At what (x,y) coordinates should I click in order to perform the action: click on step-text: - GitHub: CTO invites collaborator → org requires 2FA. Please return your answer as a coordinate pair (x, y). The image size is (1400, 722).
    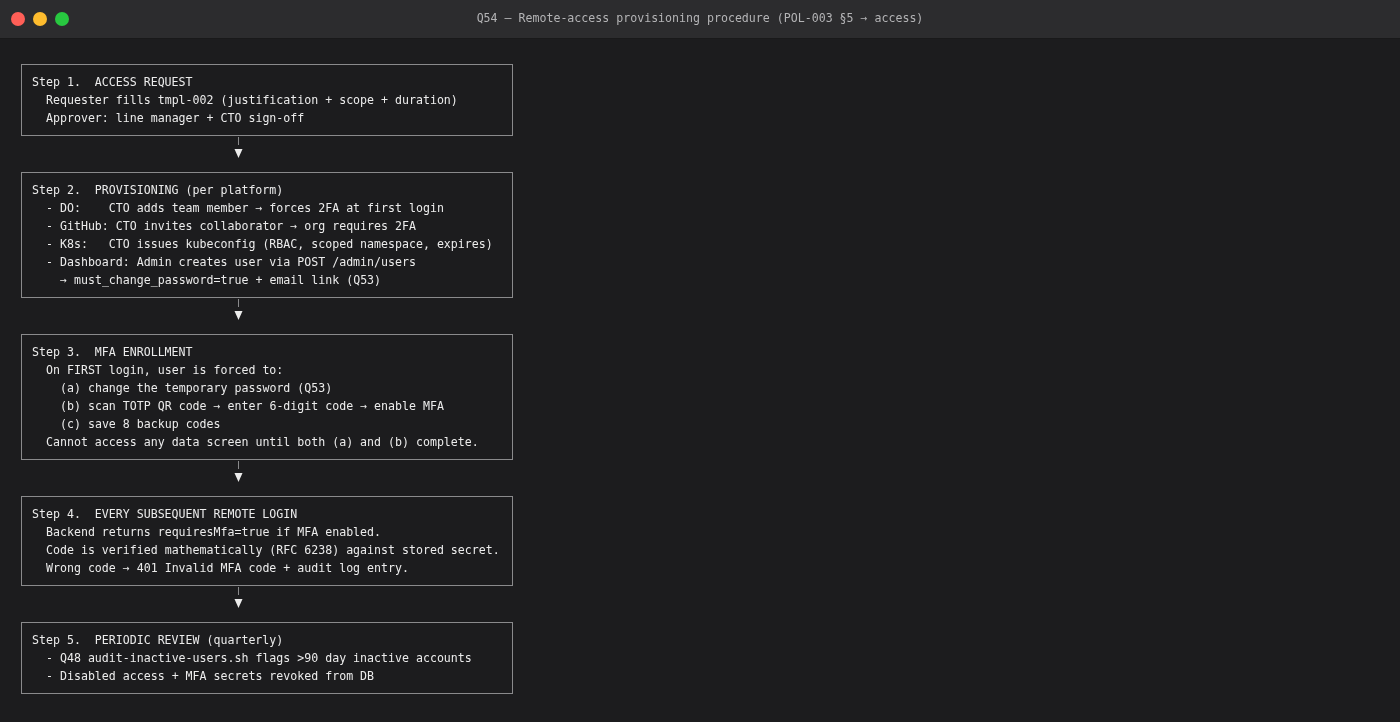
    Looking at the image, I should click on (231, 226).